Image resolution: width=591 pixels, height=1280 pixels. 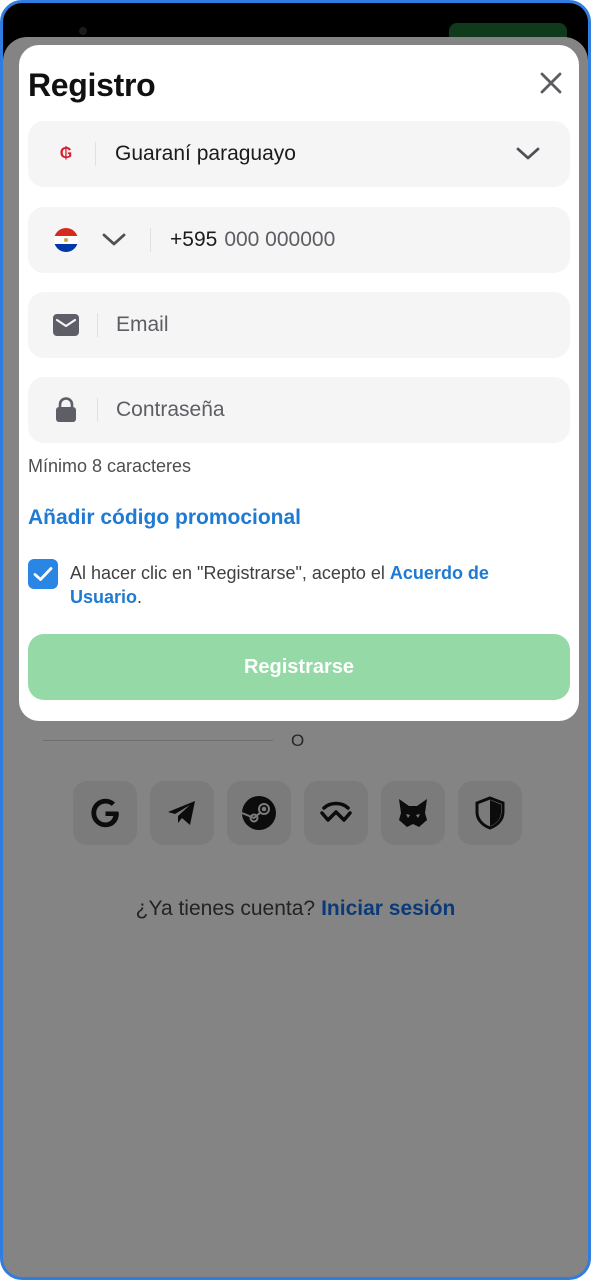 I want to click on login-prompt: ¿Ya tienes cuenta?, so click(x=225, y=908).